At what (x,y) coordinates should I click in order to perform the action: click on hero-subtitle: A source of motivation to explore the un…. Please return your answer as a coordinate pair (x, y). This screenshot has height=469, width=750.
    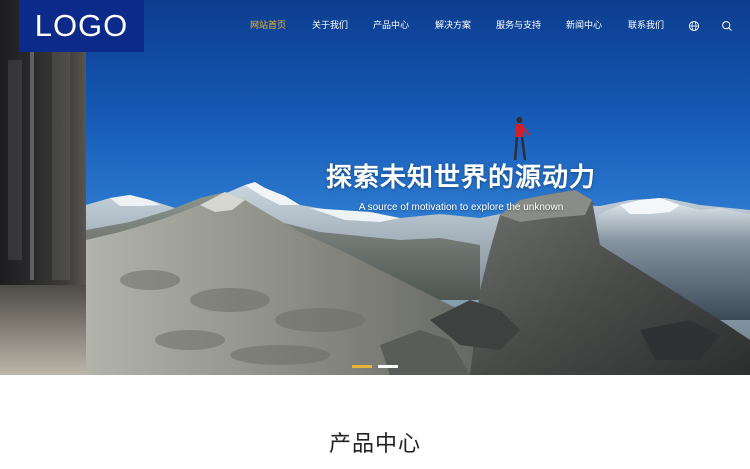
    Looking at the image, I should click on (461, 207).